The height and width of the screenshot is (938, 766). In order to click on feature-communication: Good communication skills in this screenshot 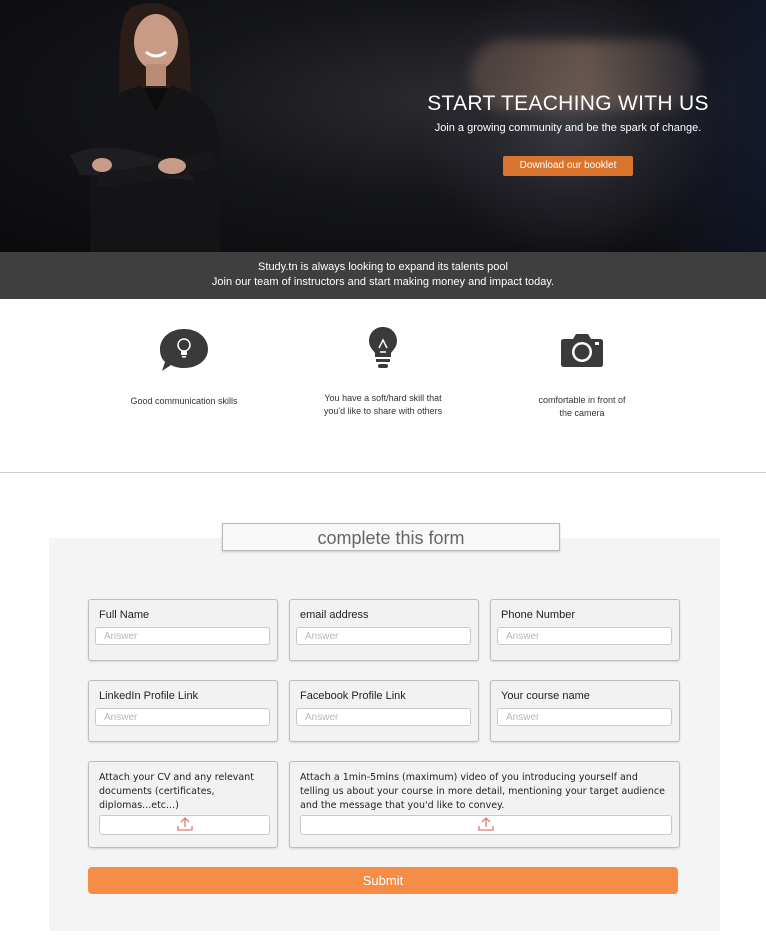, I will do `click(184, 401)`.